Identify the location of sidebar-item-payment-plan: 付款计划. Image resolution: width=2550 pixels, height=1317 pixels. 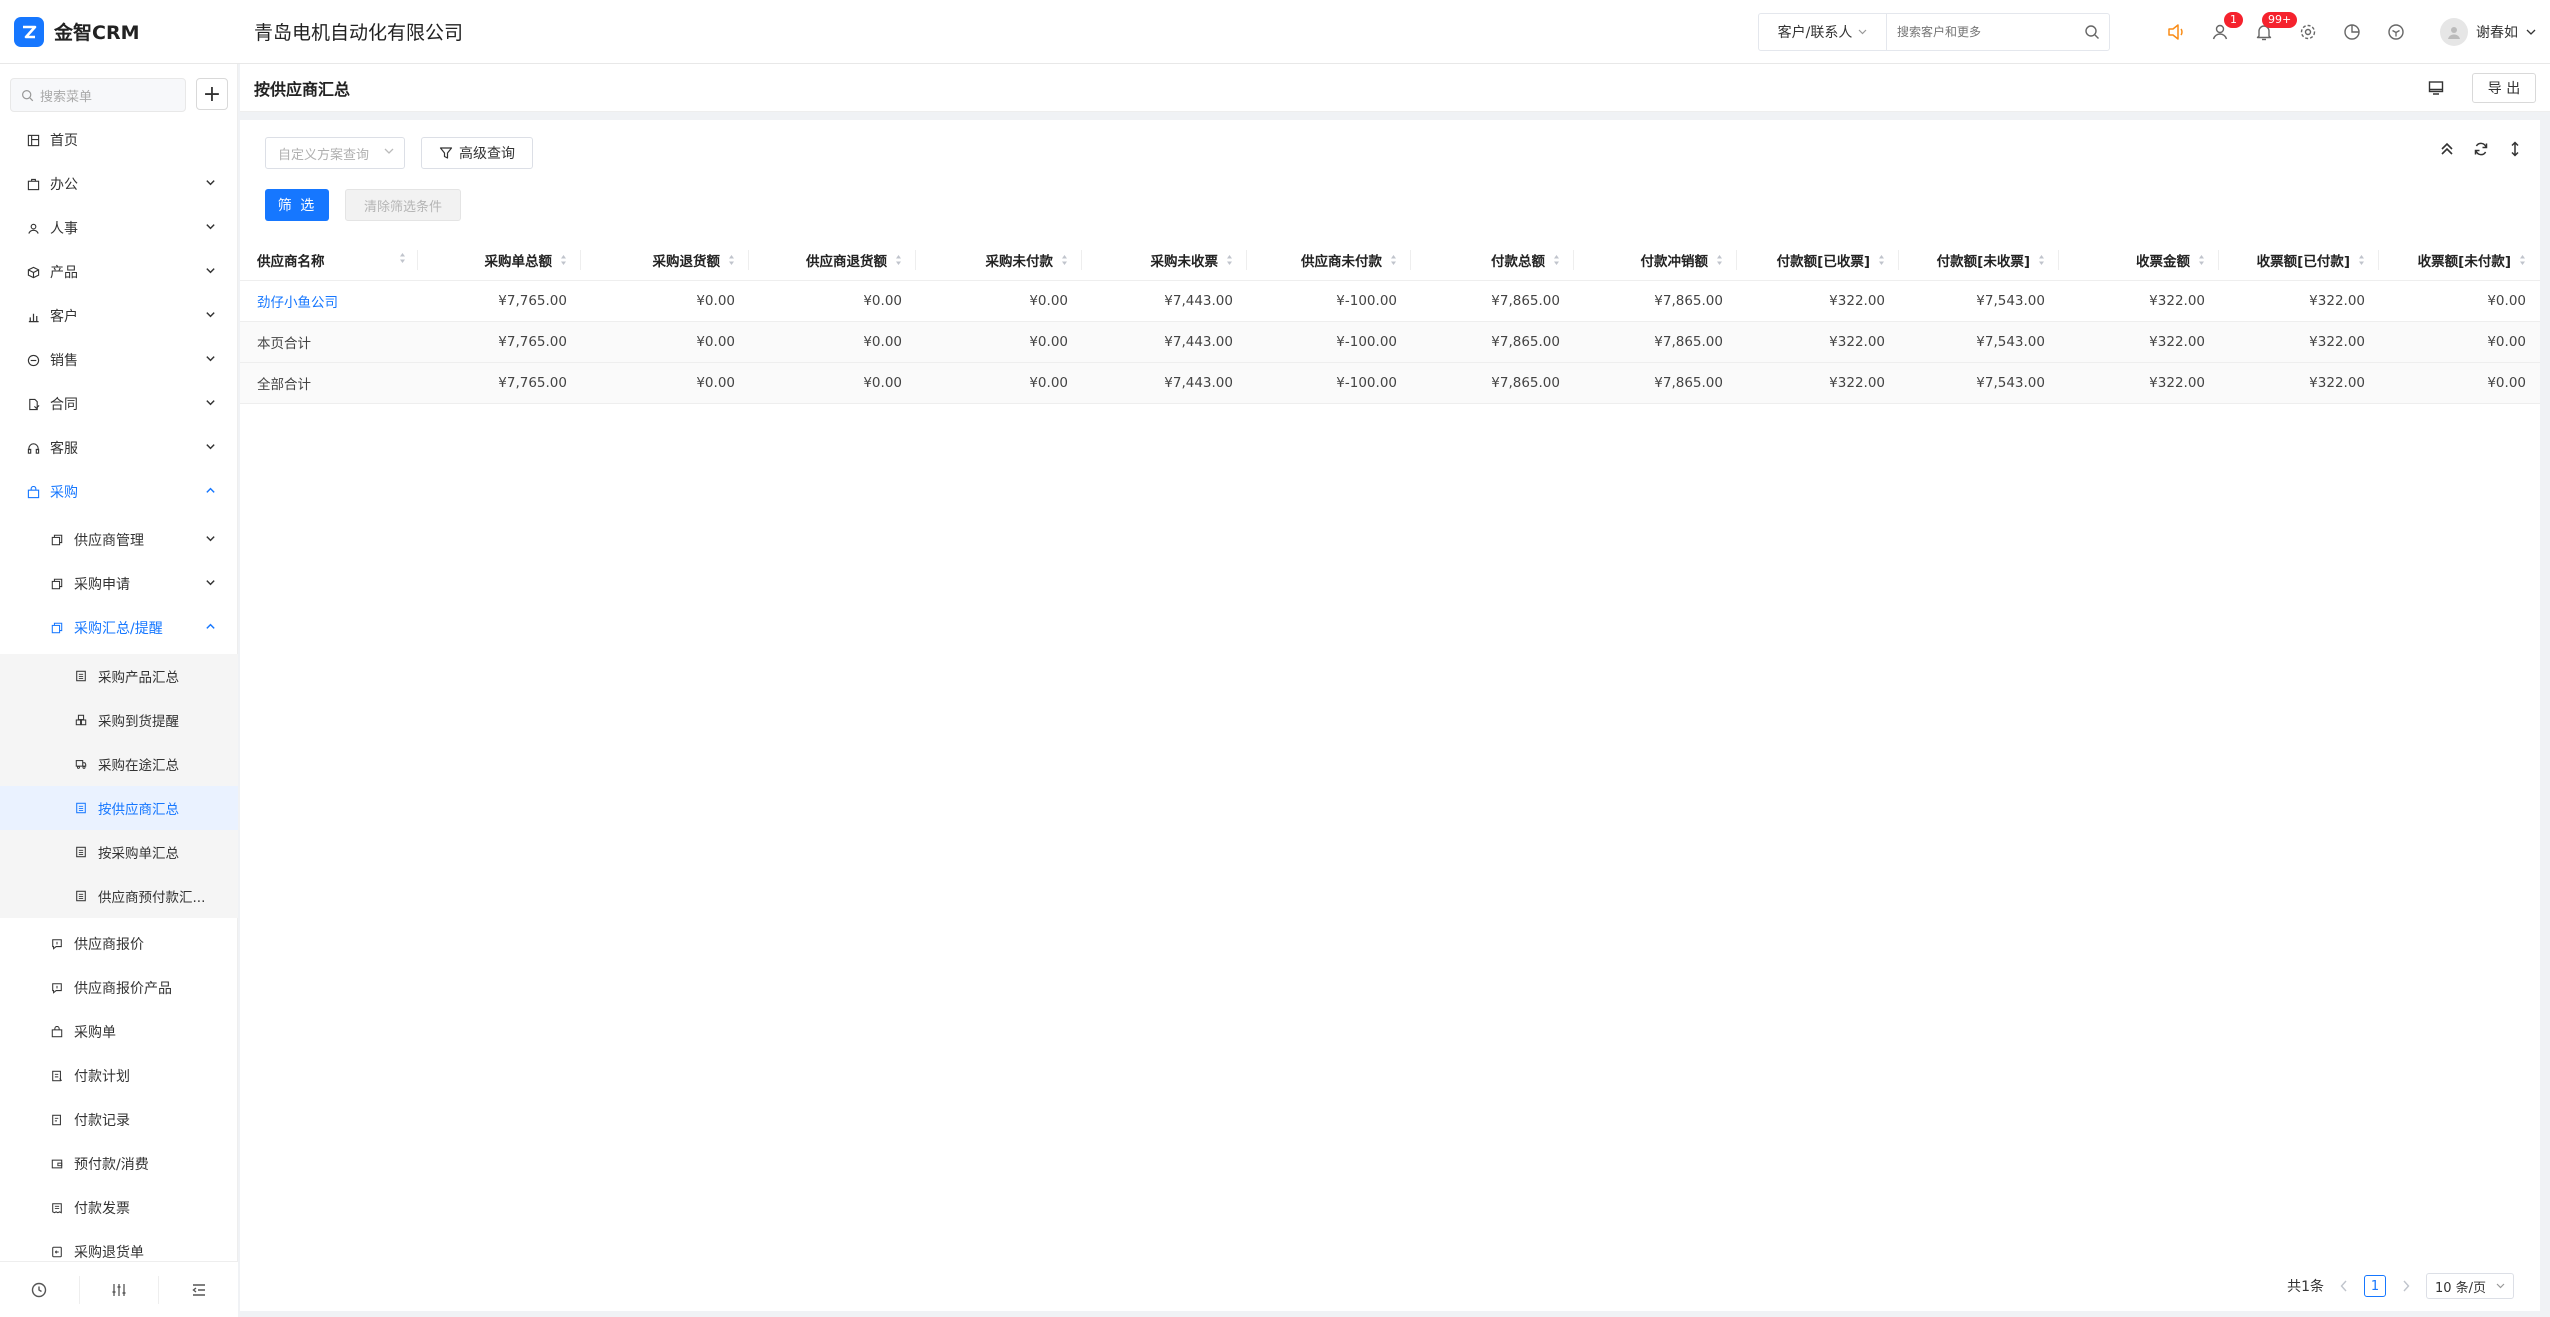
(119, 1076).